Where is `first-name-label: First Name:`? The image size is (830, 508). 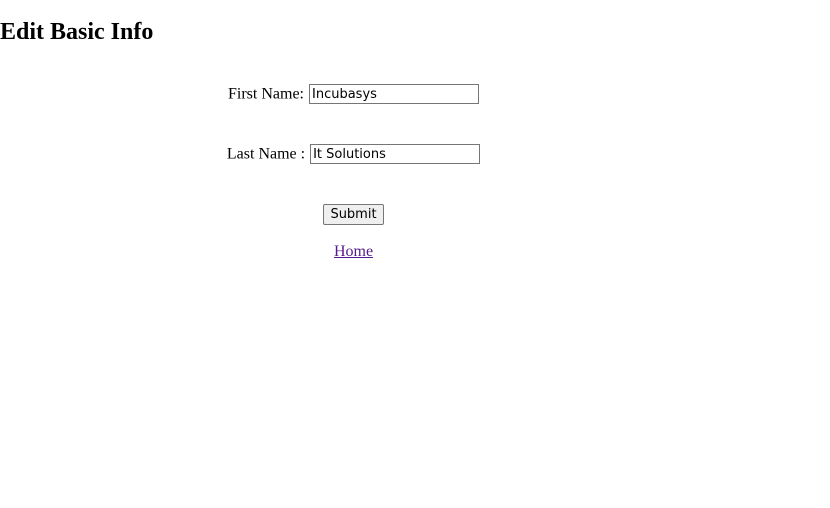
first-name-label: First Name: is located at coordinates (266, 94).